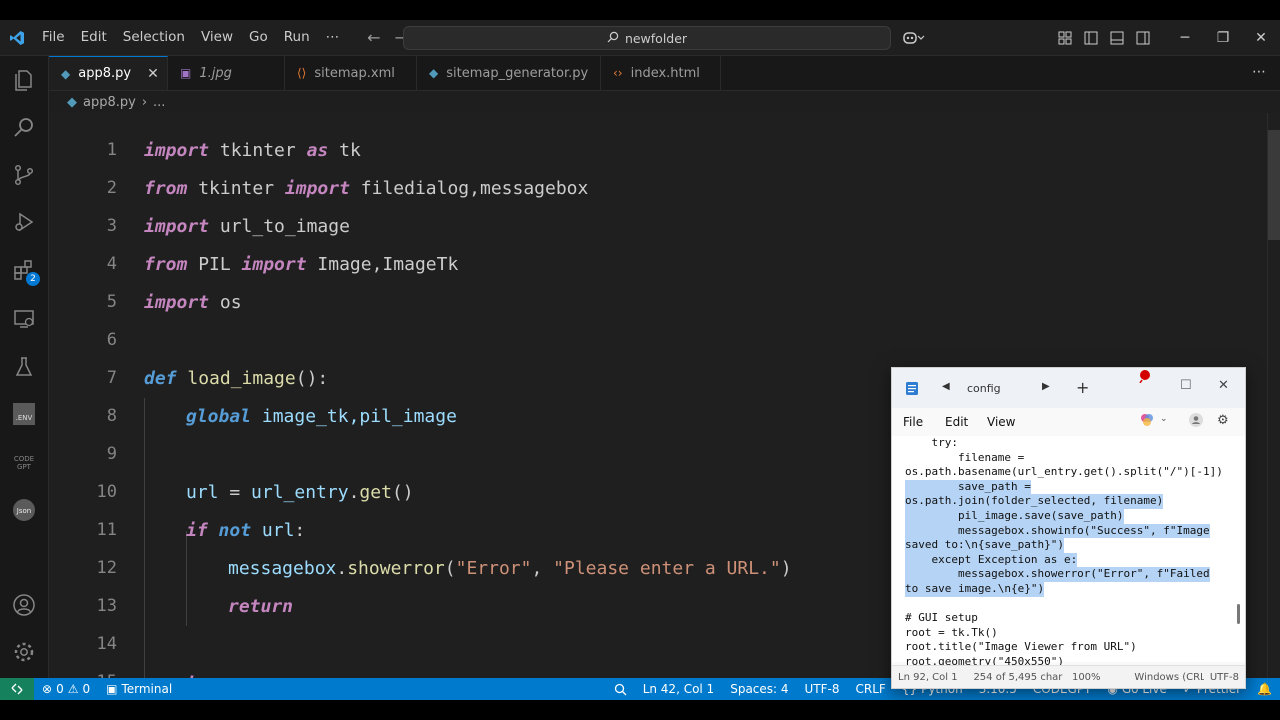  I want to click on menu-selection: Selection, so click(154, 37).